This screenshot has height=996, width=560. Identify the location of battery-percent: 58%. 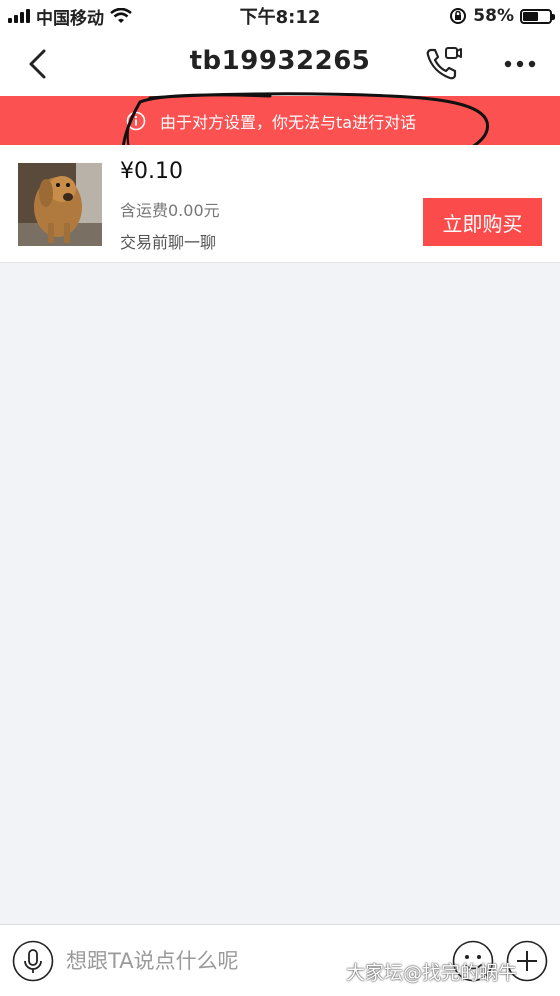
(493, 16).